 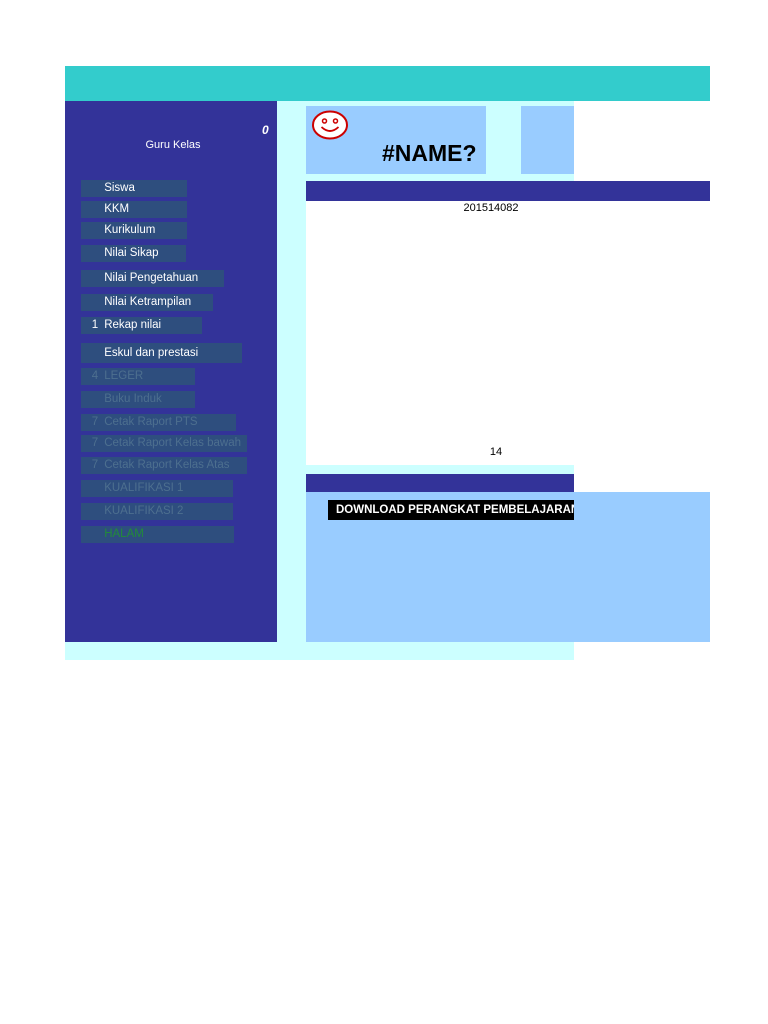 What do you see at coordinates (124, 376) in the screenshot?
I see `menu-label: LEGER` at bounding box center [124, 376].